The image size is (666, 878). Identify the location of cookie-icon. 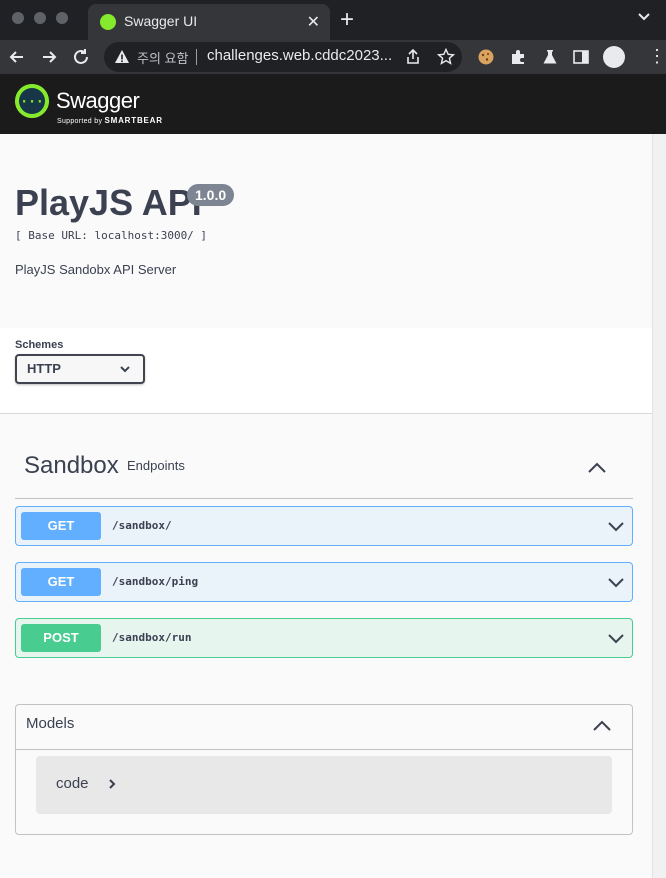
(486, 57).